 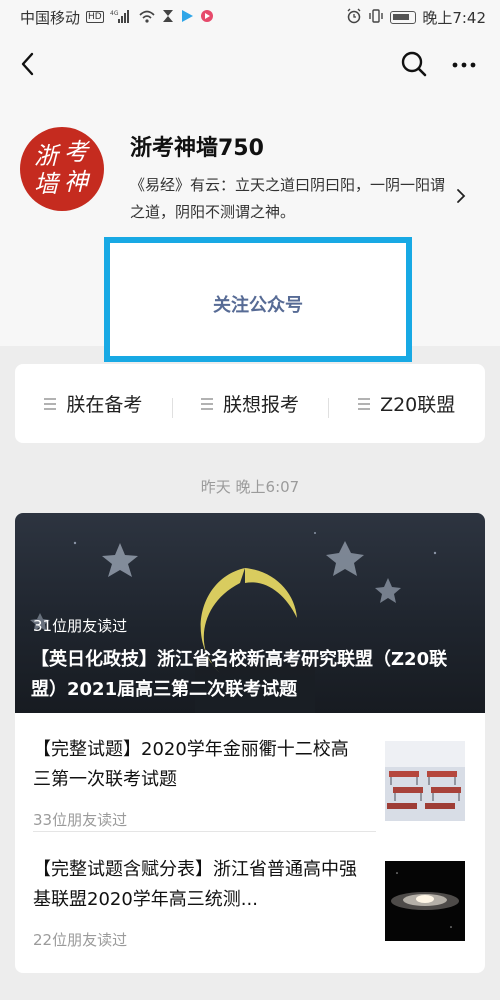 I want to click on menu-item-apply: 朕想报考, so click(x=250, y=404).